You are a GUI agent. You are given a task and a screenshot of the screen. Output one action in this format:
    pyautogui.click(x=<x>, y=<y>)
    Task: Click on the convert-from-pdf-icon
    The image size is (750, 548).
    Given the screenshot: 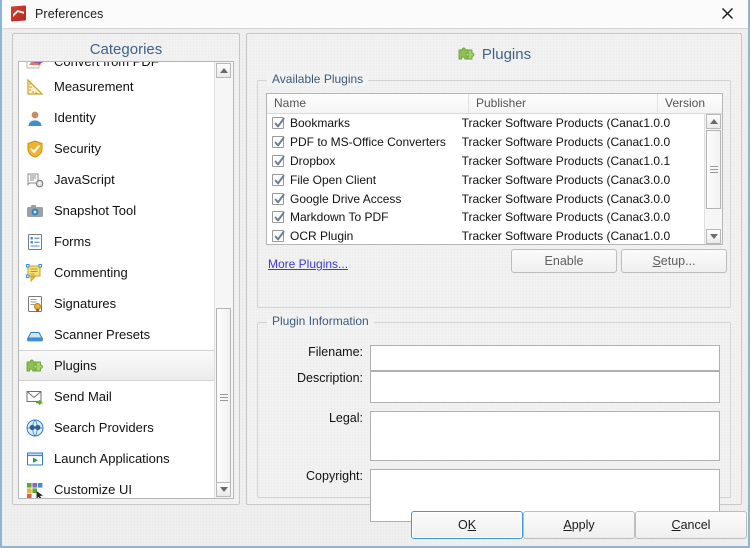 What is the action you would take?
    pyautogui.click(x=35, y=66)
    